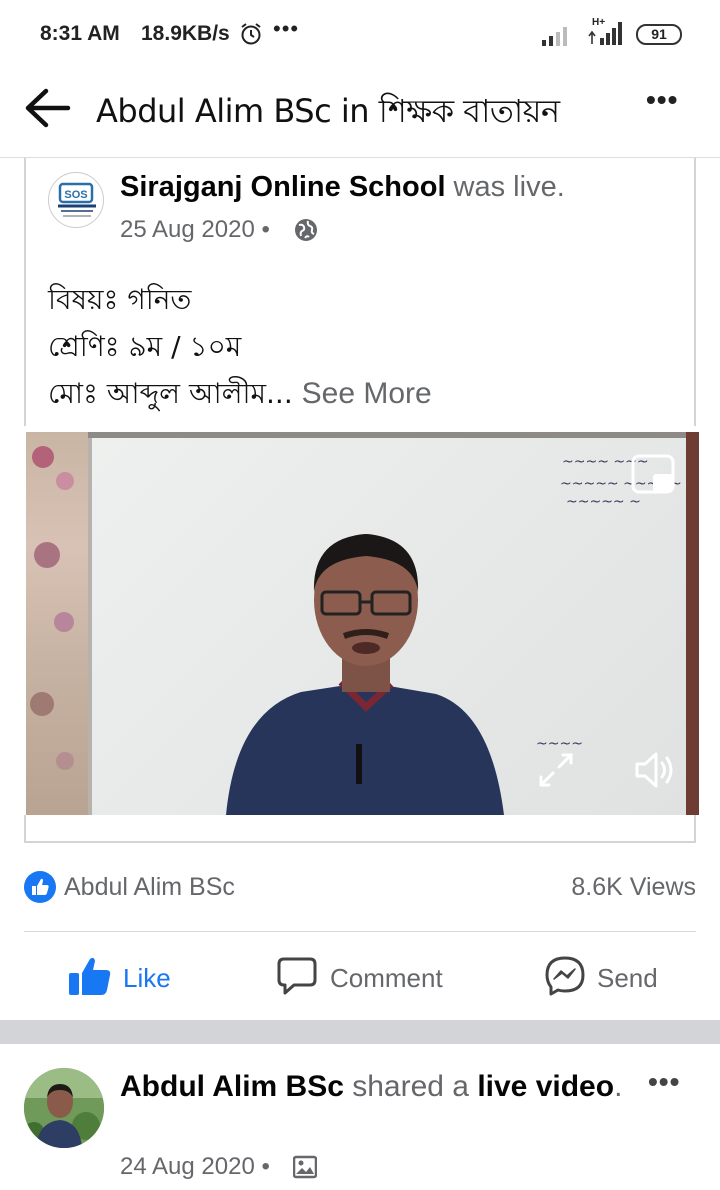 The height and width of the screenshot is (1190, 720). Describe the element at coordinates (554, 36) in the screenshot. I see `signal-weak-icon` at that location.